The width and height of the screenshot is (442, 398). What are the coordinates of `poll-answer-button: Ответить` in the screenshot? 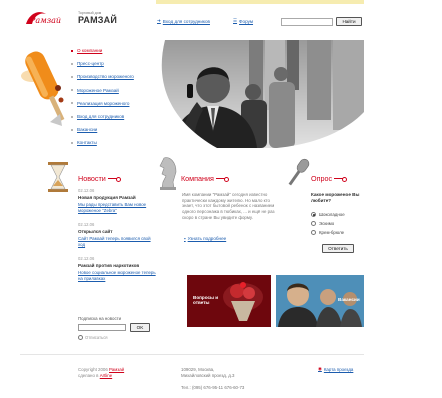 It's located at (338, 248).